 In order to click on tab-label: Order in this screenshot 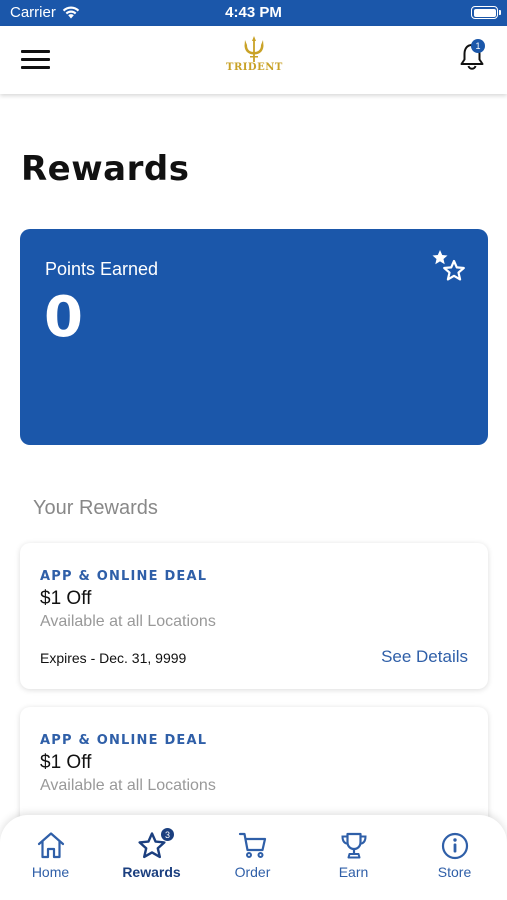, I will do `click(252, 872)`.